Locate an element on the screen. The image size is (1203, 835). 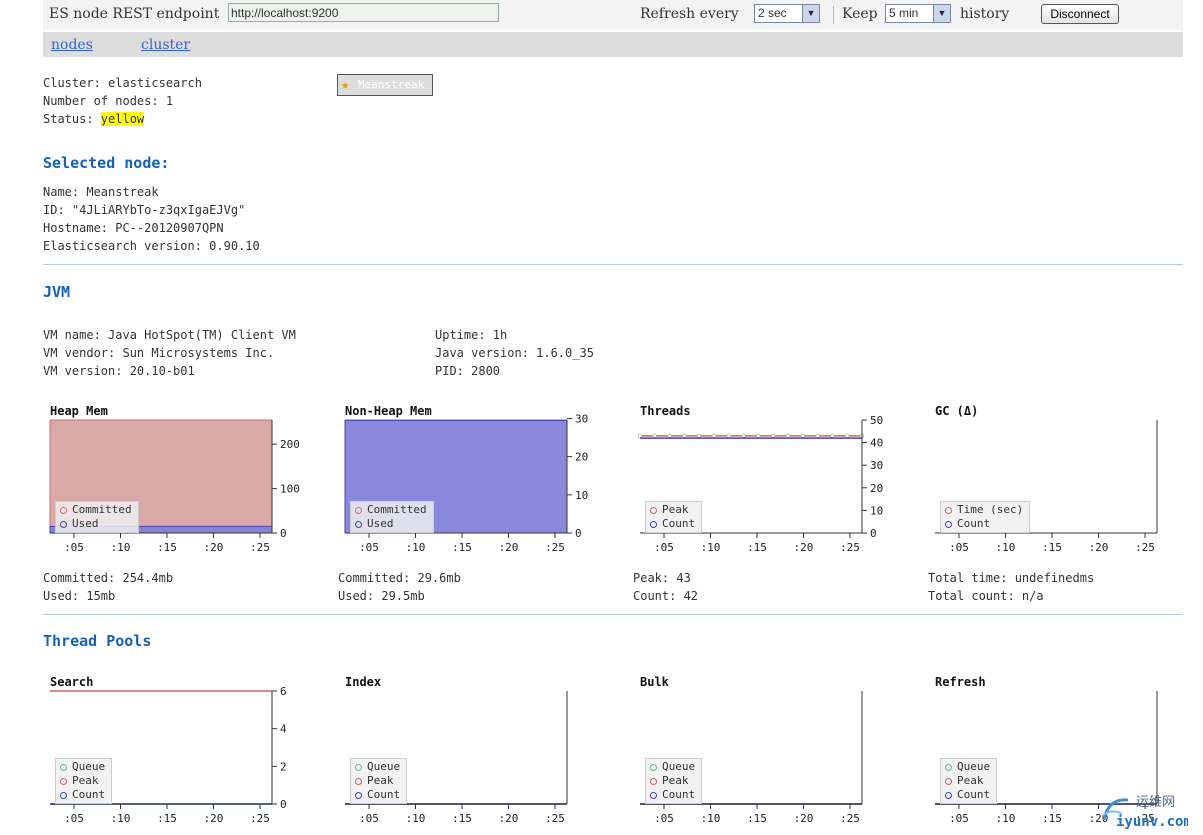
chart-legend: Time (sec) Count is located at coordinates (985, 517).